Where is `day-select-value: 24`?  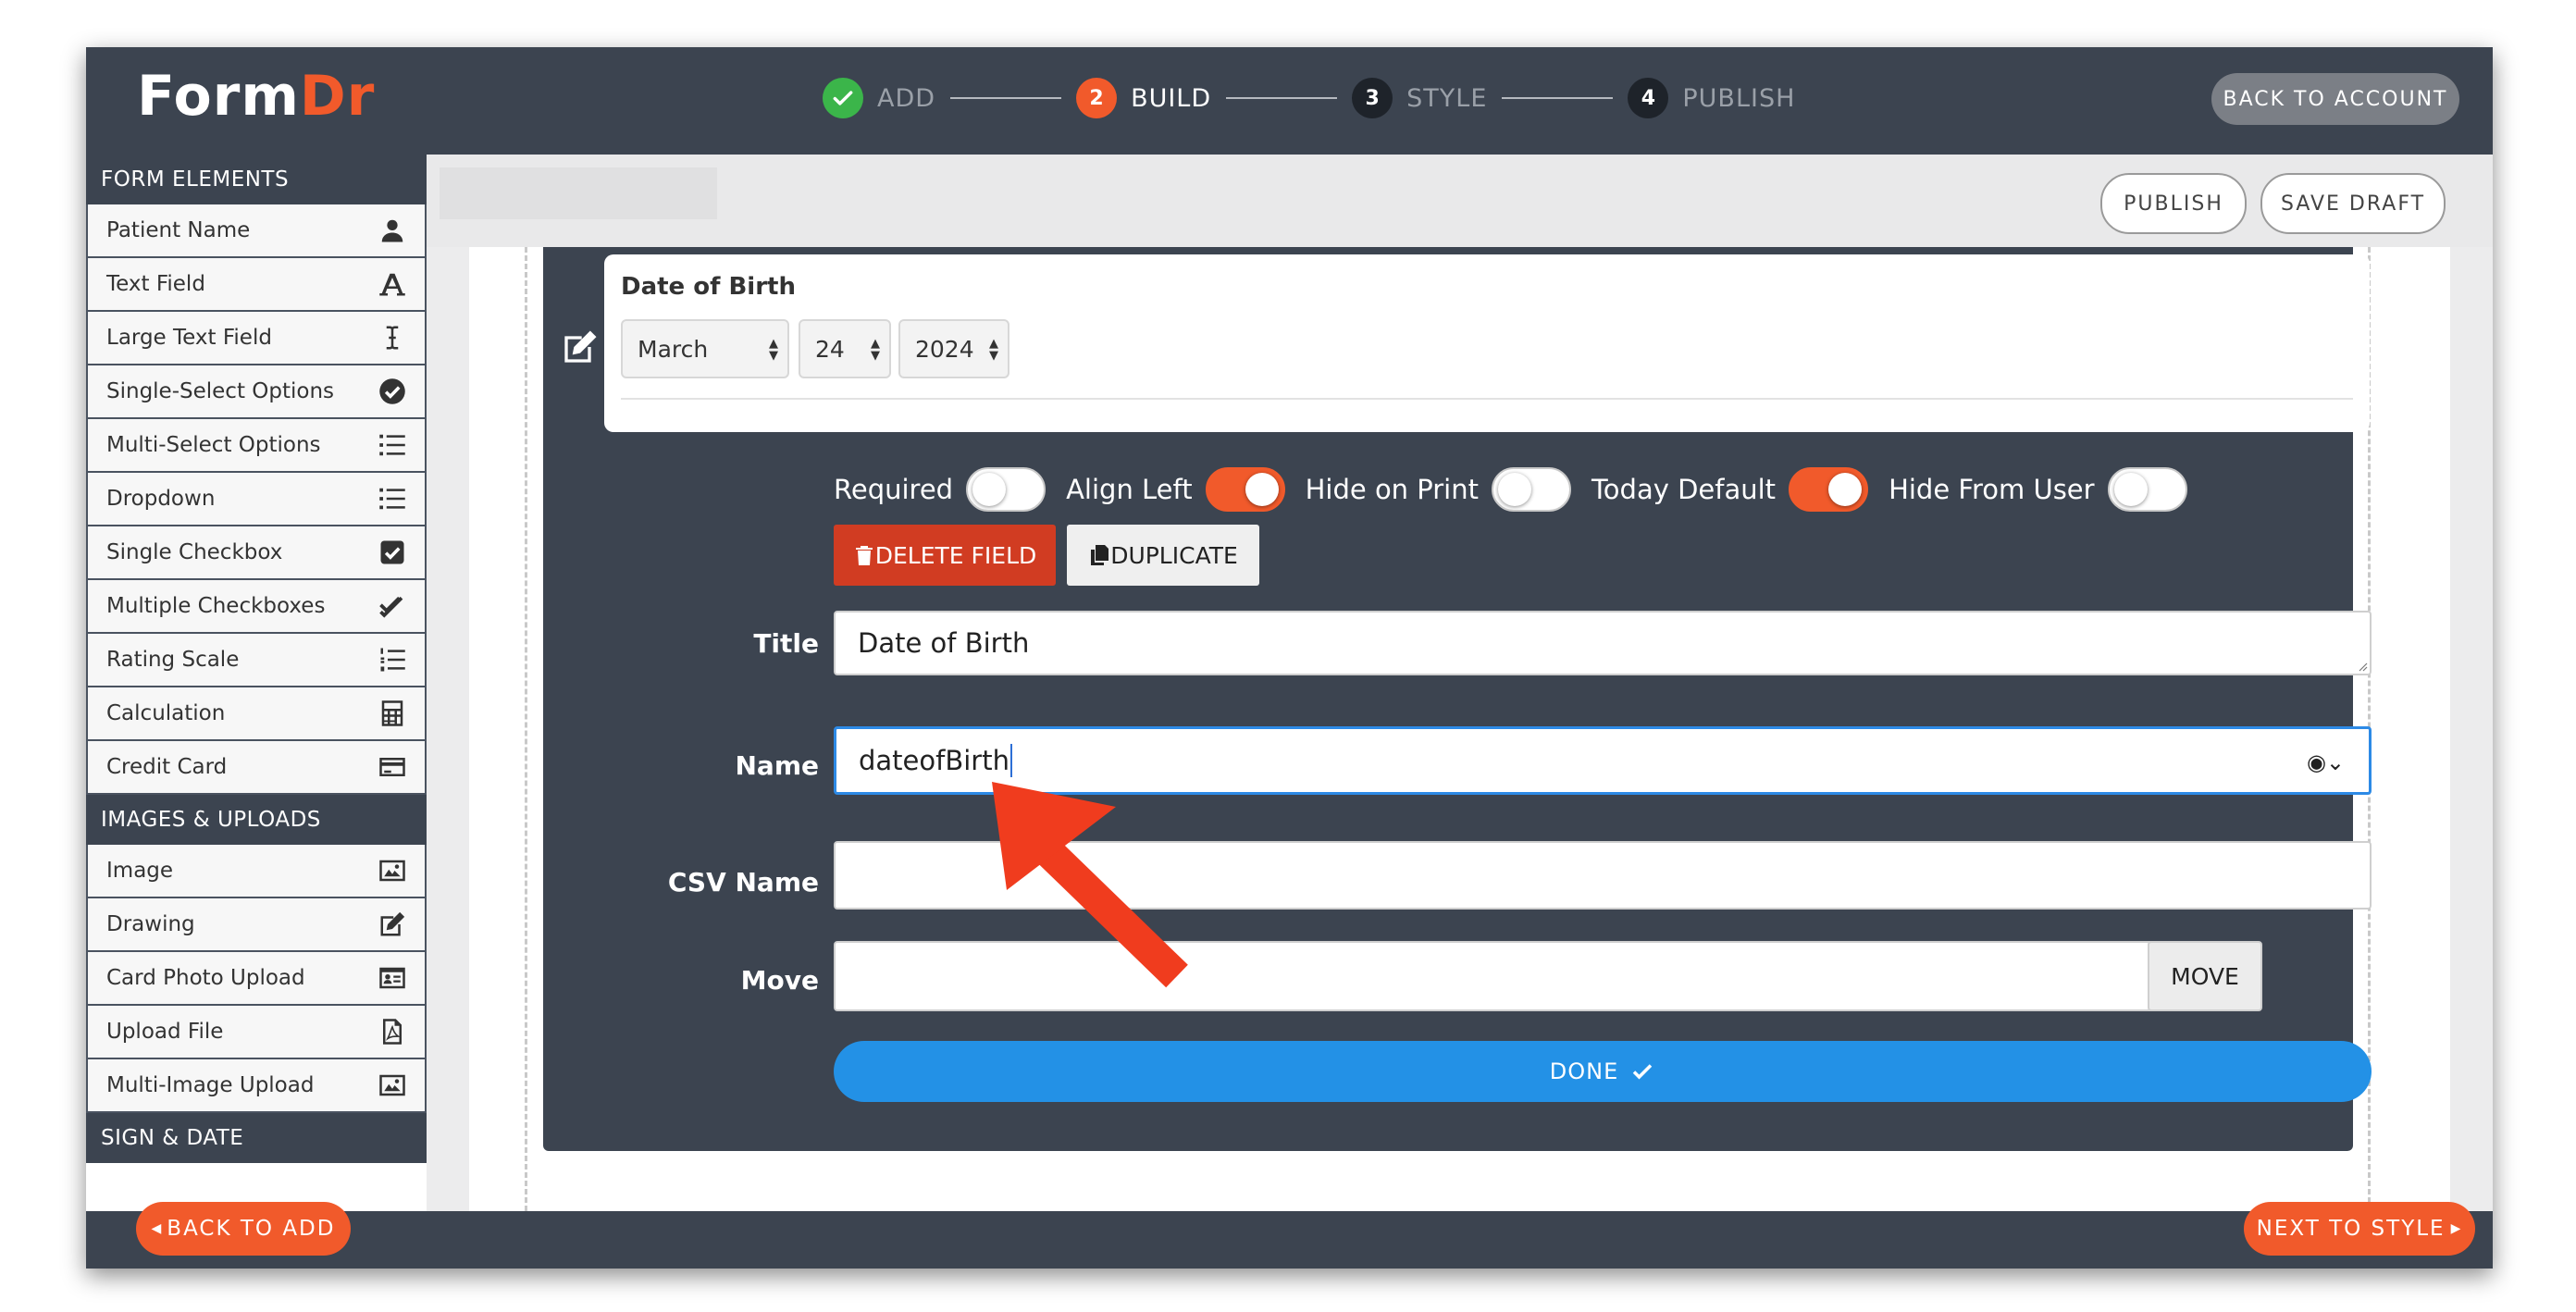 day-select-value: 24 is located at coordinates (830, 349).